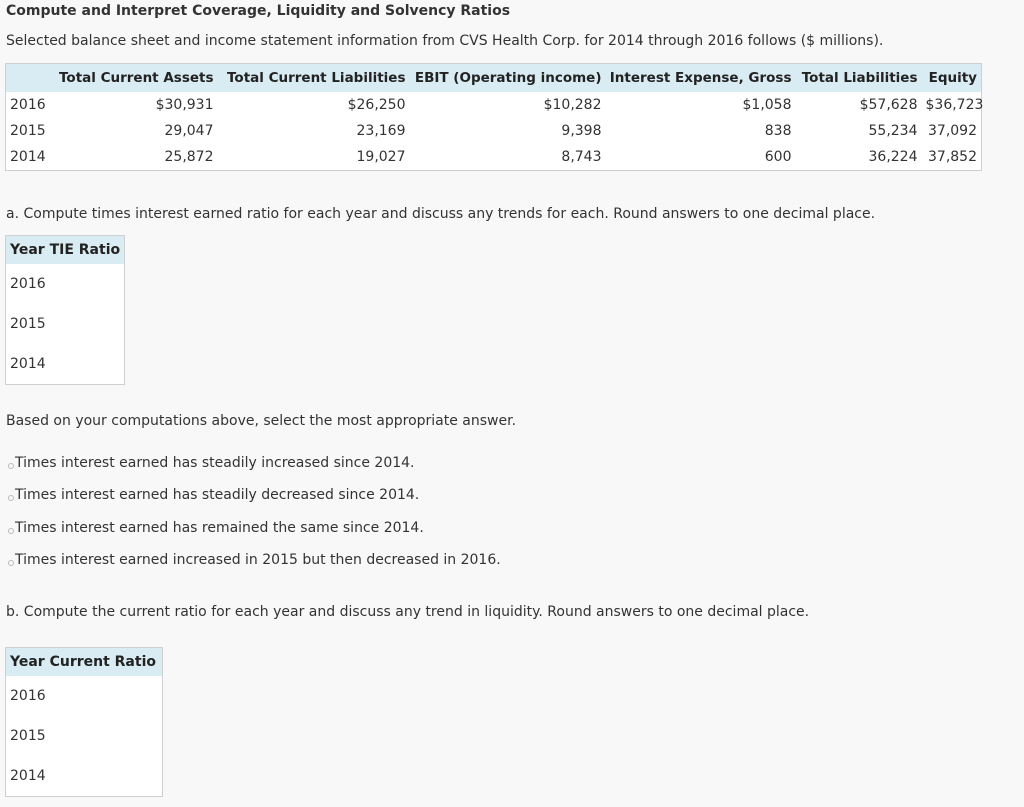  I want to click on table-cell: $10,282, so click(572, 105).